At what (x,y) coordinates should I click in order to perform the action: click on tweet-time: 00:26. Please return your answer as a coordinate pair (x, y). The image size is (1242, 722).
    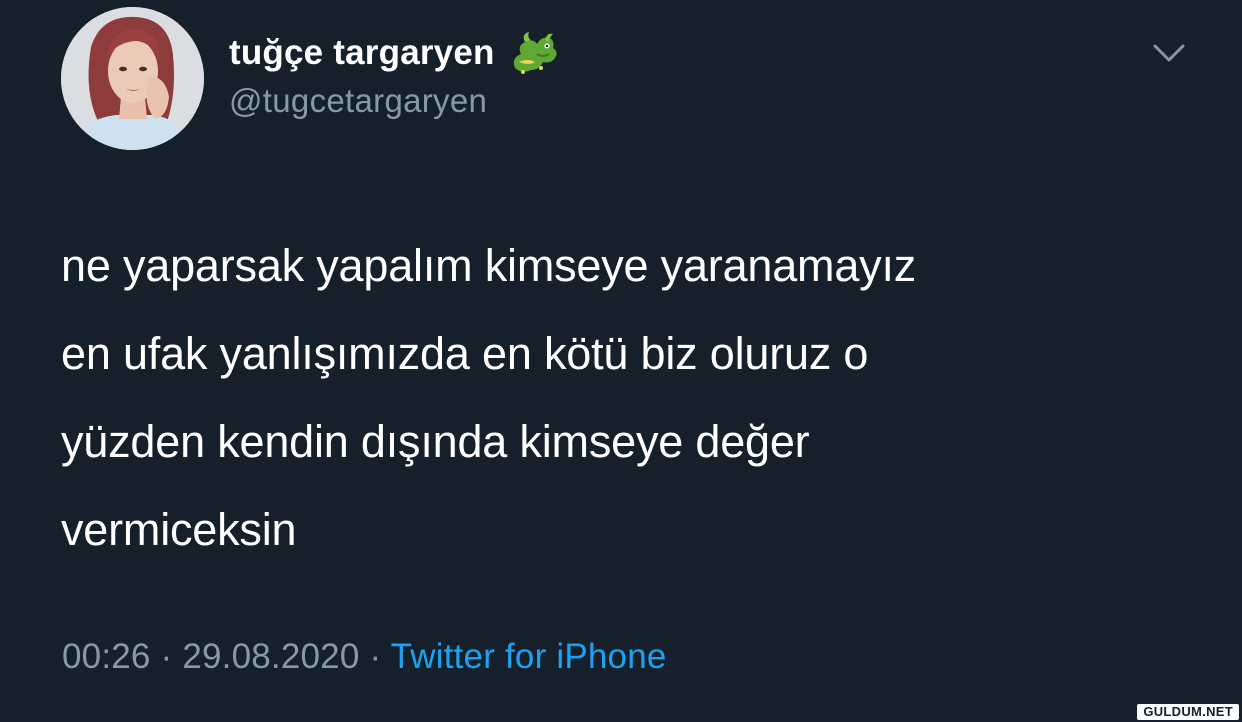
    Looking at the image, I should click on (106, 656).